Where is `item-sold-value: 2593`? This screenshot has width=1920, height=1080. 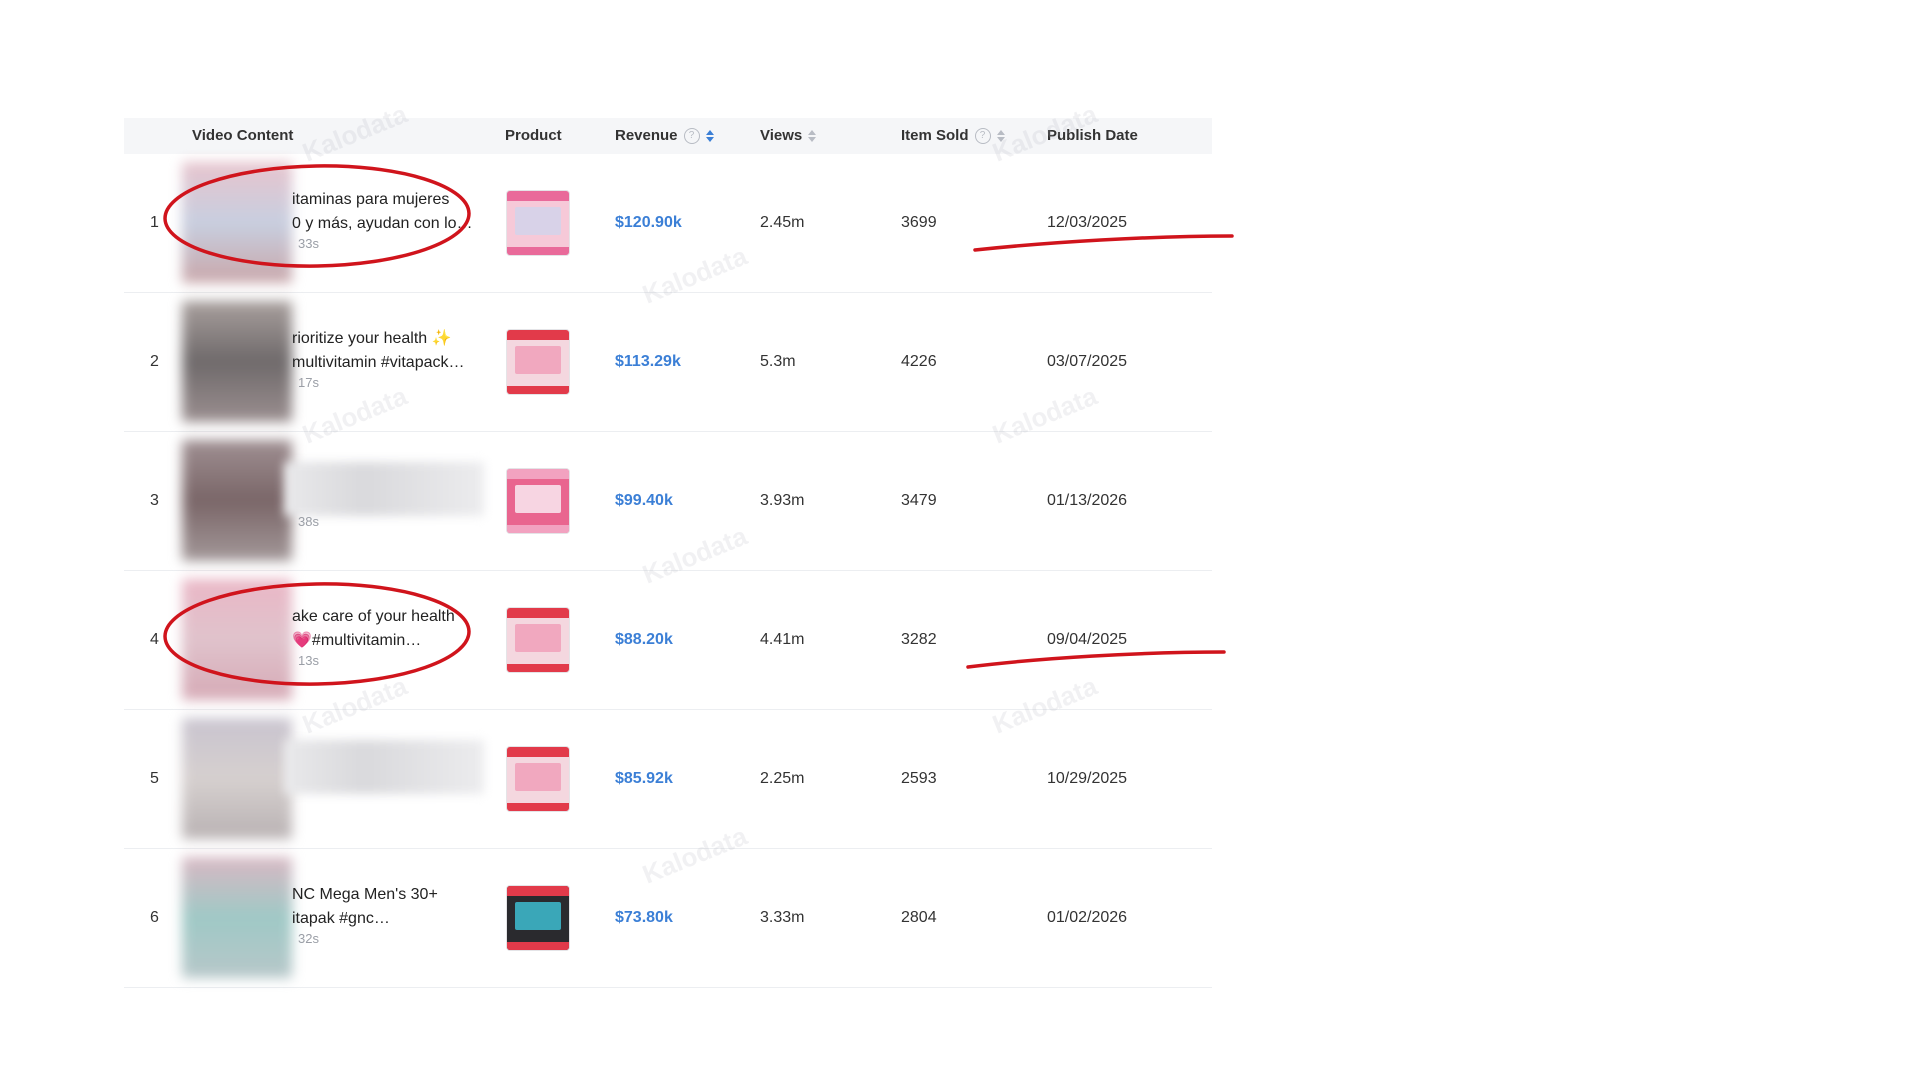
item-sold-value: 2593 is located at coordinates (919, 778).